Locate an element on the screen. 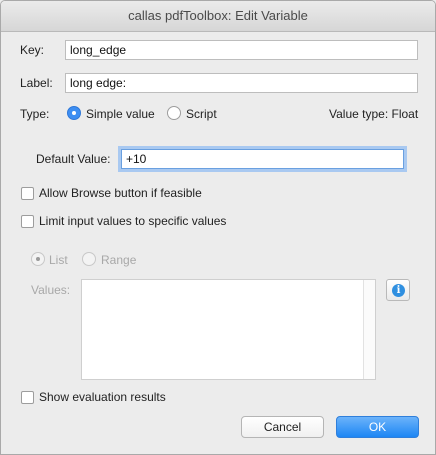 The width and height of the screenshot is (436, 455). show-evaluation-label: Show evaluation results is located at coordinates (102, 397).